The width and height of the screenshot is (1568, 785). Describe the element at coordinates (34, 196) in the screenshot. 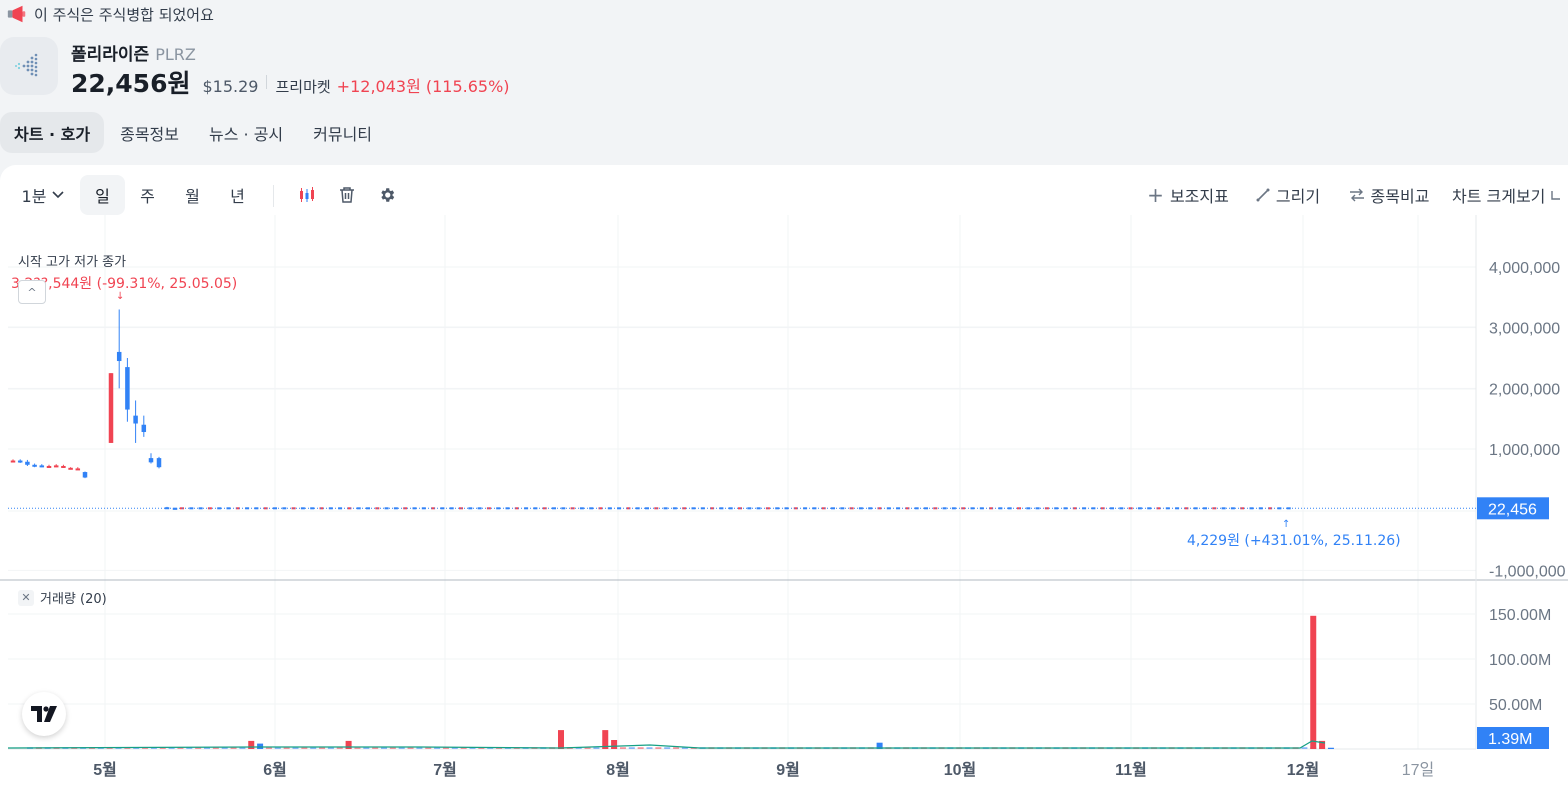

I see `interval-label: 1분` at that location.